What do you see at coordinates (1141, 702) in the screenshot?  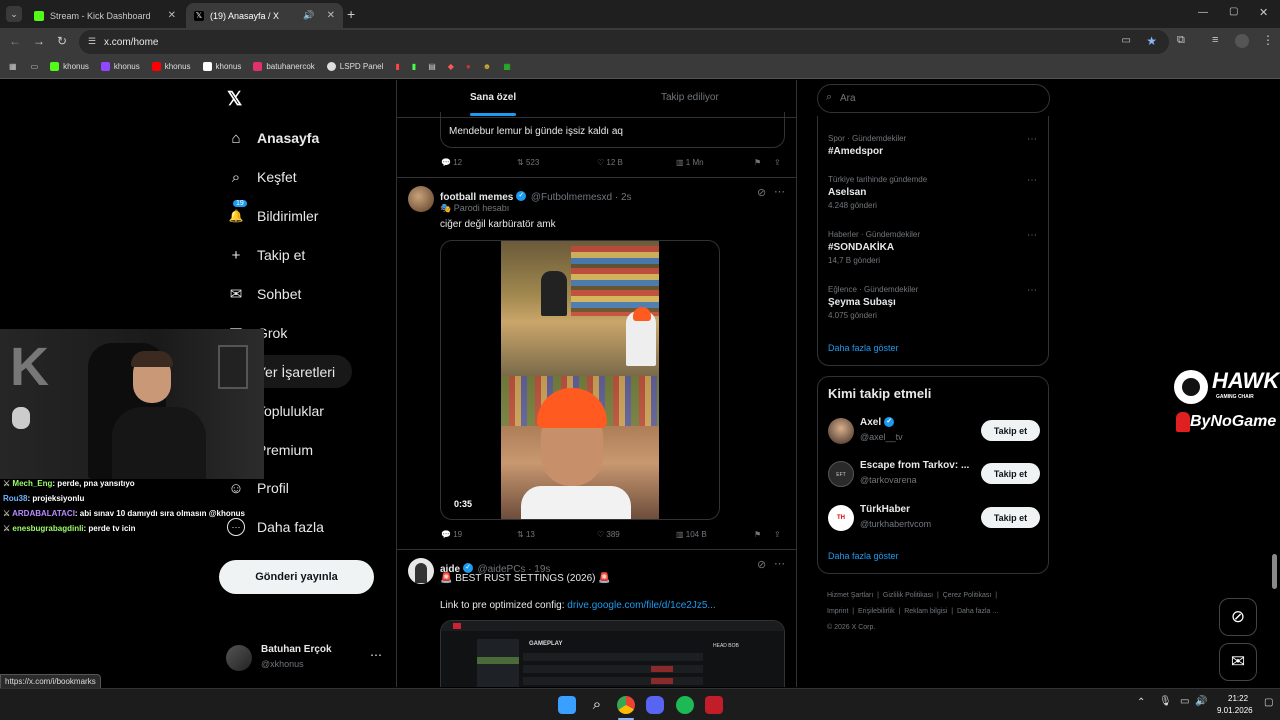 I see `tray-chevron-icon: ⌃` at bounding box center [1141, 702].